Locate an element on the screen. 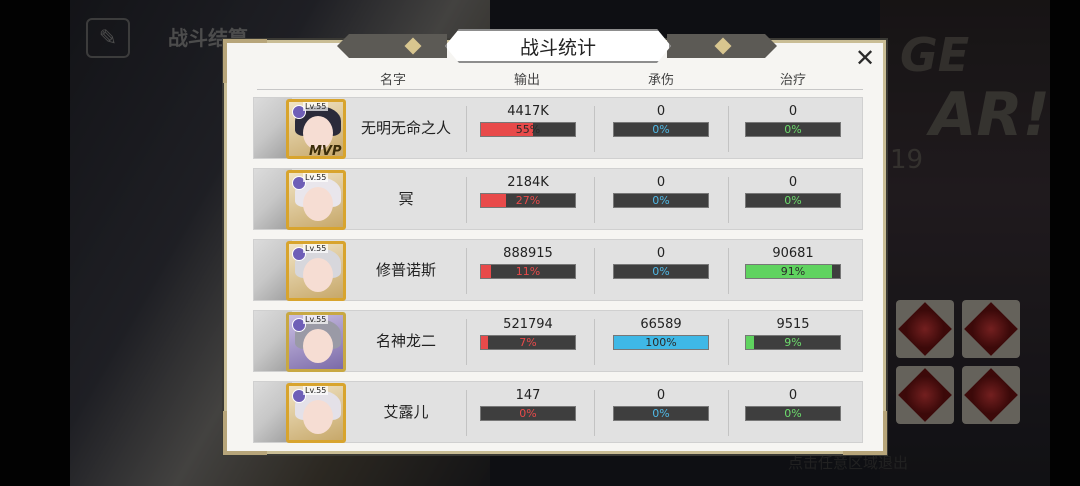  close-button: ✕ is located at coordinates (865, 58).